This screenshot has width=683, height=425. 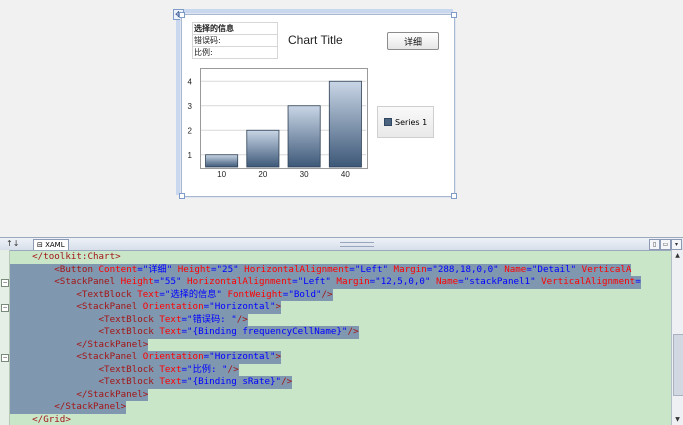 I want to click on code-token: <Button, so click(x=54, y=269).